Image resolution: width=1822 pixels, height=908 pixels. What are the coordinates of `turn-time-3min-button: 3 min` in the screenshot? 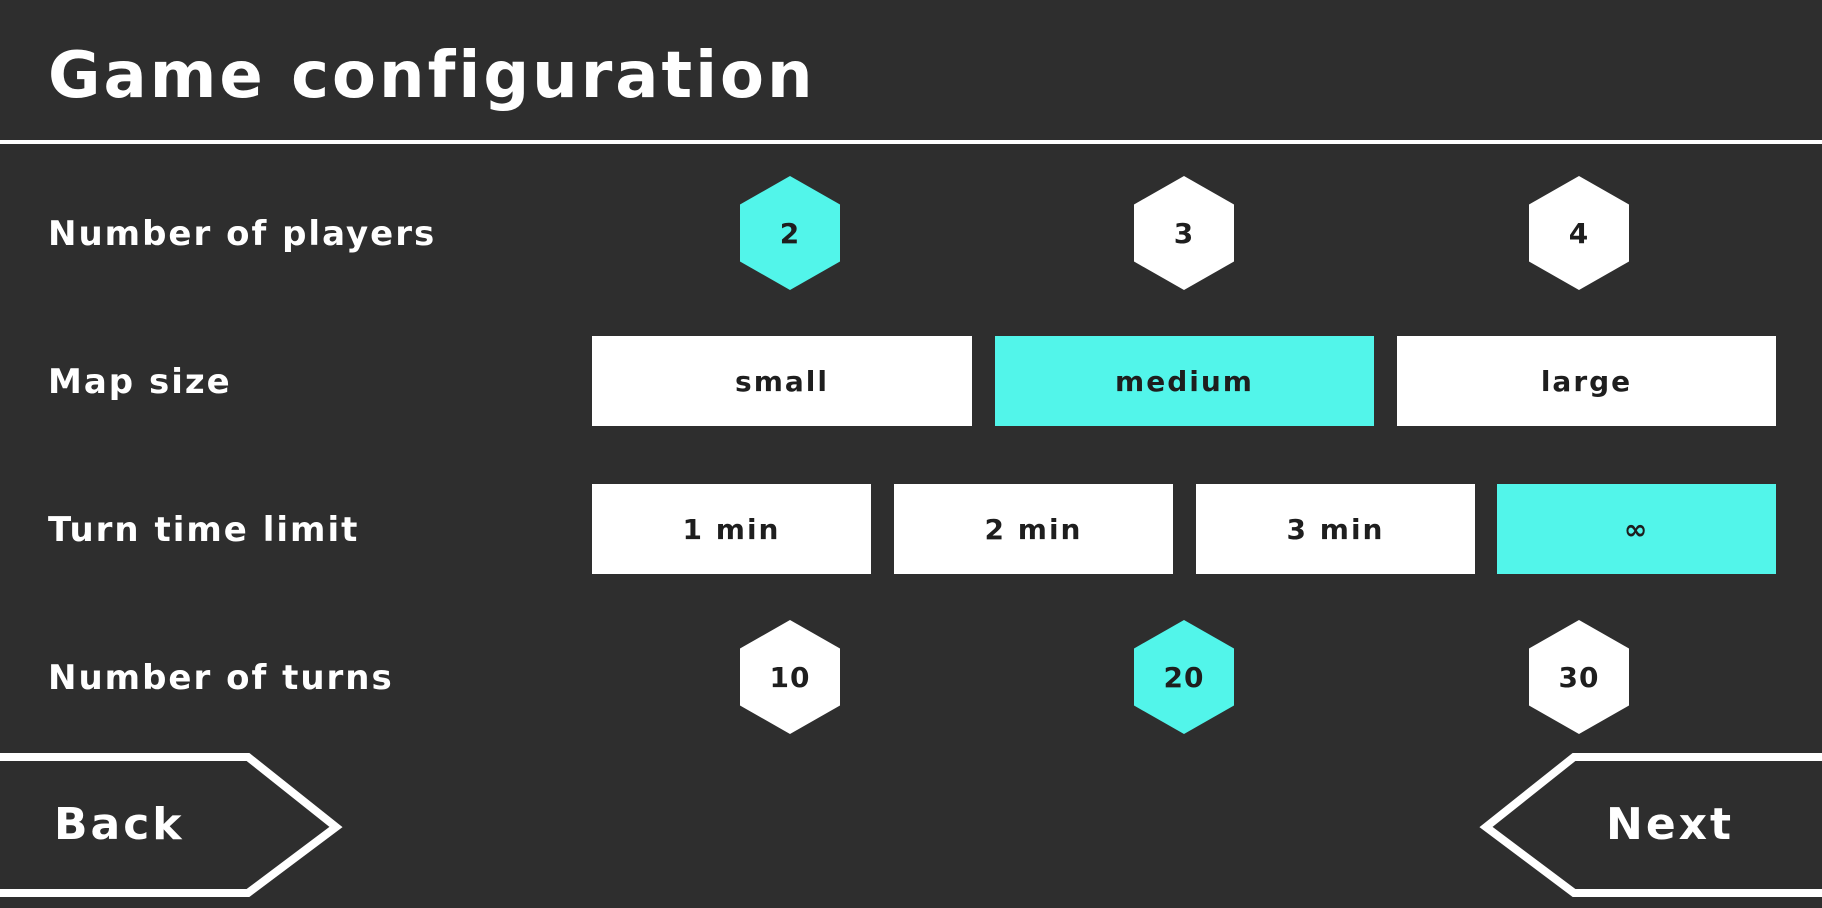 It's located at (1335, 529).